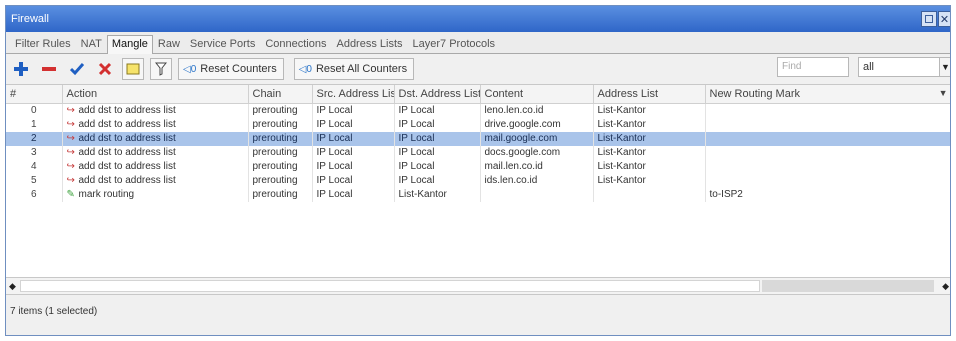  What do you see at coordinates (848, 286) in the screenshot?
I see `scroll-track` at bounding box center [848, 286].